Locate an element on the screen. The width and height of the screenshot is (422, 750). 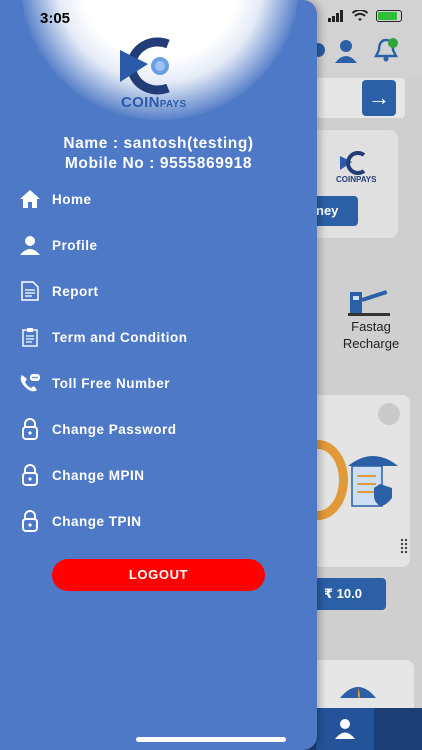
menu-item-home: Home is located at coordinates (158, 199).